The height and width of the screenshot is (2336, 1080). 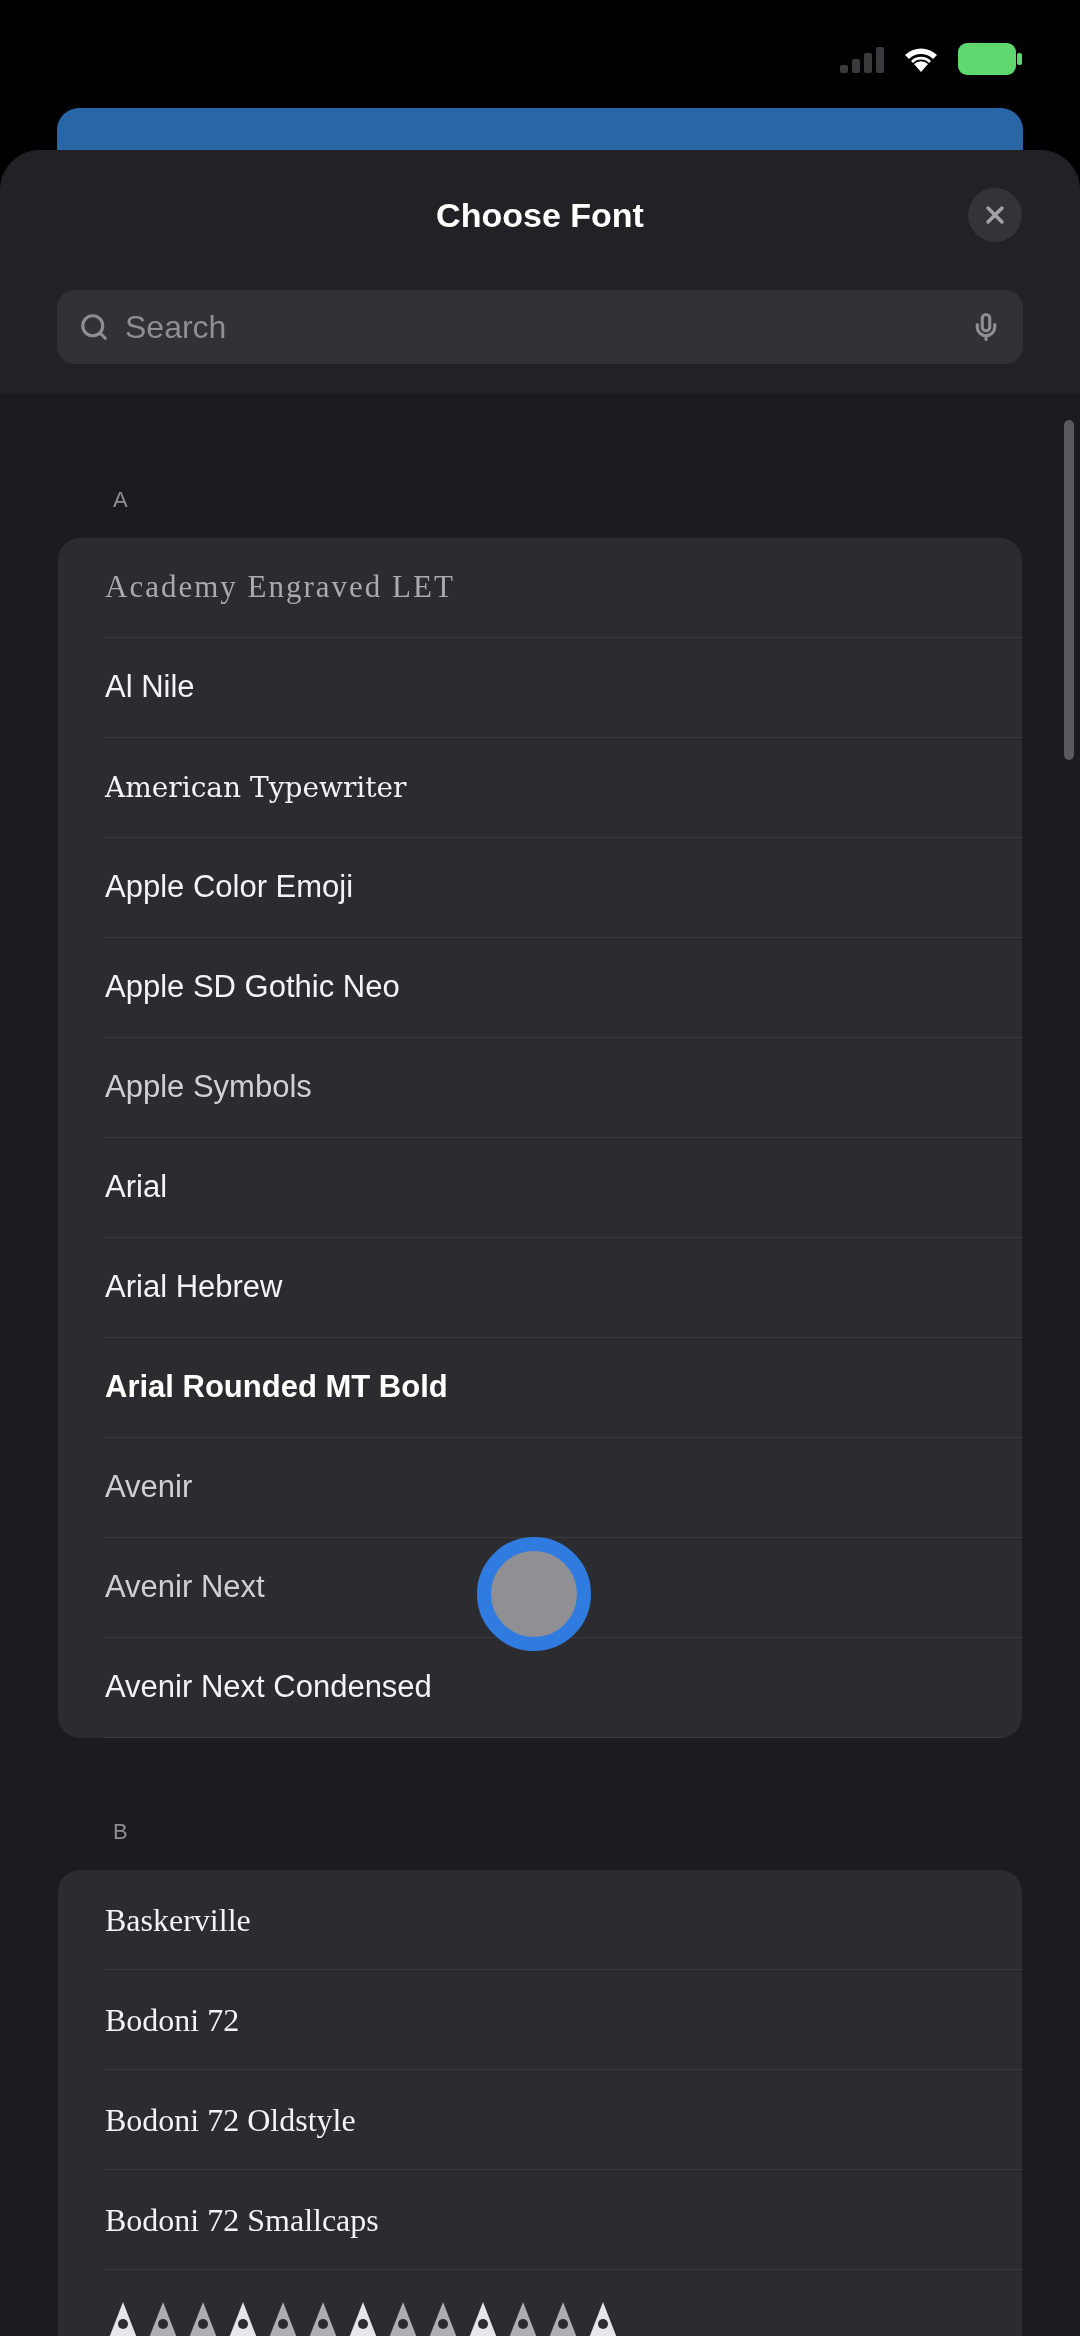 What do you see at coordinates (563, 1088) in the screenshot?
I see `font-option: Apple Symbols` at bounding box center [563, 1088].